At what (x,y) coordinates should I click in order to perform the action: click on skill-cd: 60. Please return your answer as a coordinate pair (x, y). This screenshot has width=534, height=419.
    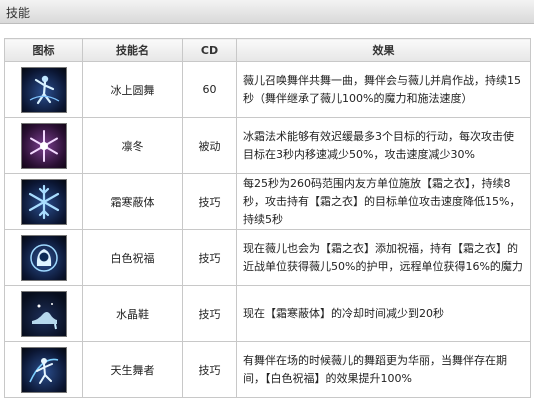
    Looking at the image, I should click on (209, 89).